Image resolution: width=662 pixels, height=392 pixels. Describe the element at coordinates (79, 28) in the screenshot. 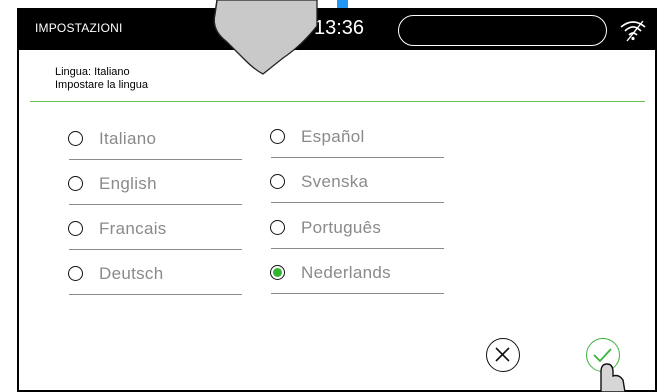

I see `page-title: IMPOSTAZIONI` at that location.